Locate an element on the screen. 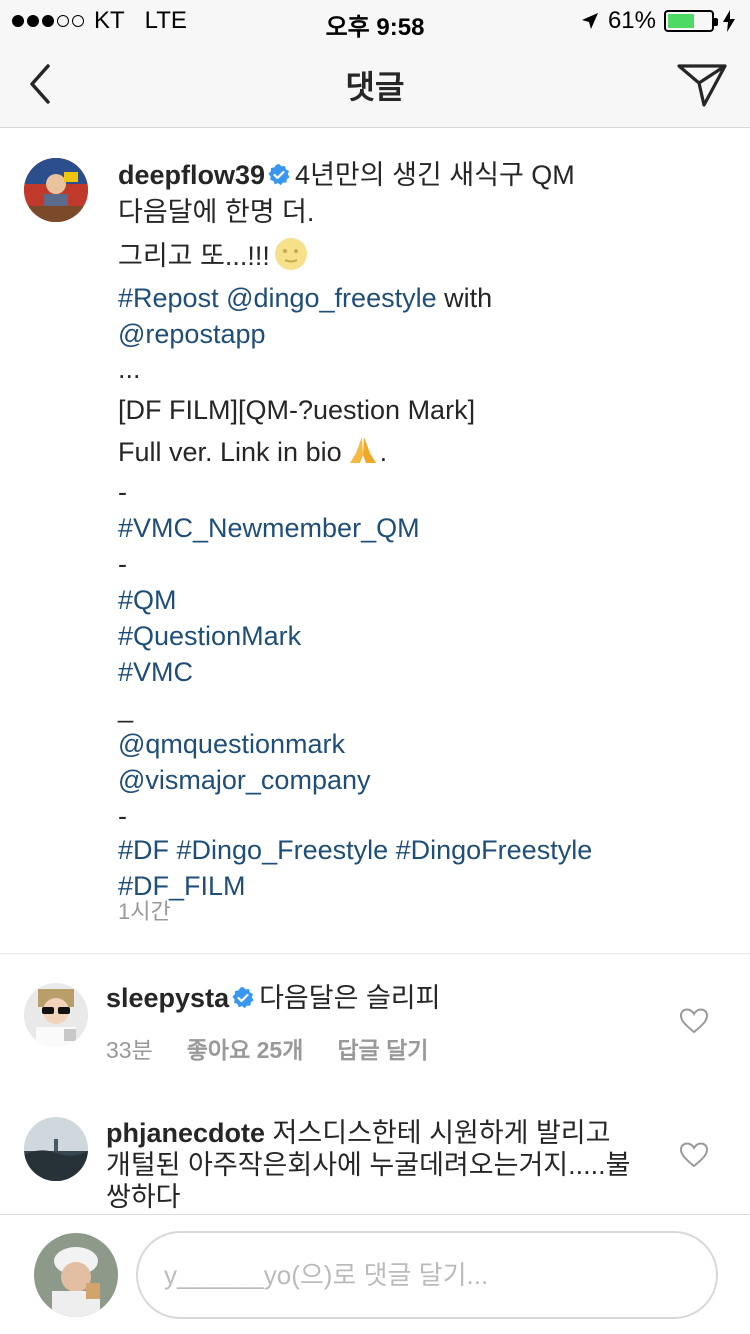  moon-face-emoji-icon is located at coordinates (290, 254).